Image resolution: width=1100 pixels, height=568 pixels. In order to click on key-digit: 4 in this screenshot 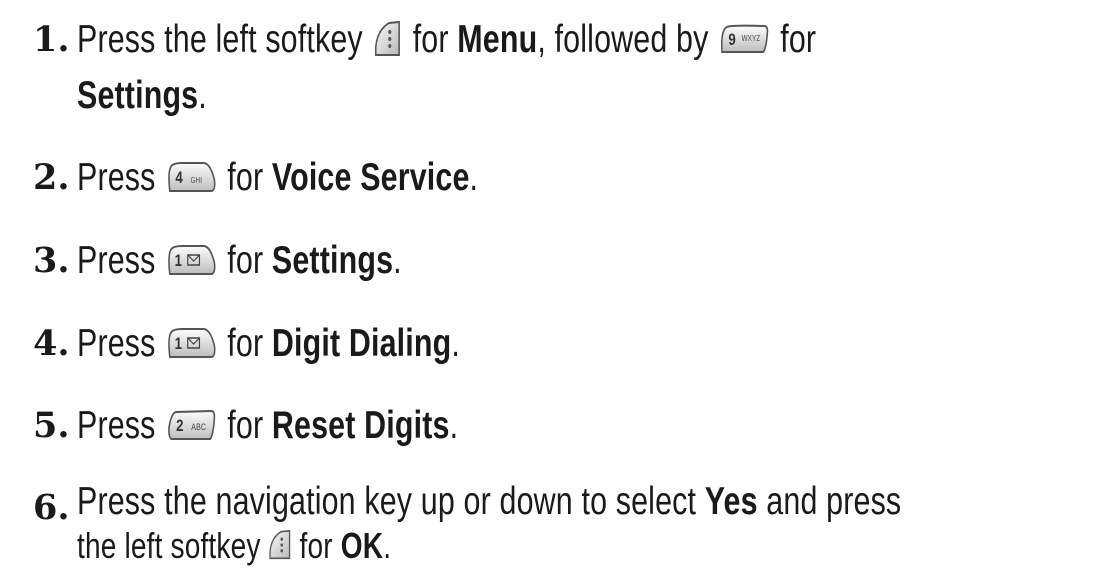, I will do `click(179, 178)`.